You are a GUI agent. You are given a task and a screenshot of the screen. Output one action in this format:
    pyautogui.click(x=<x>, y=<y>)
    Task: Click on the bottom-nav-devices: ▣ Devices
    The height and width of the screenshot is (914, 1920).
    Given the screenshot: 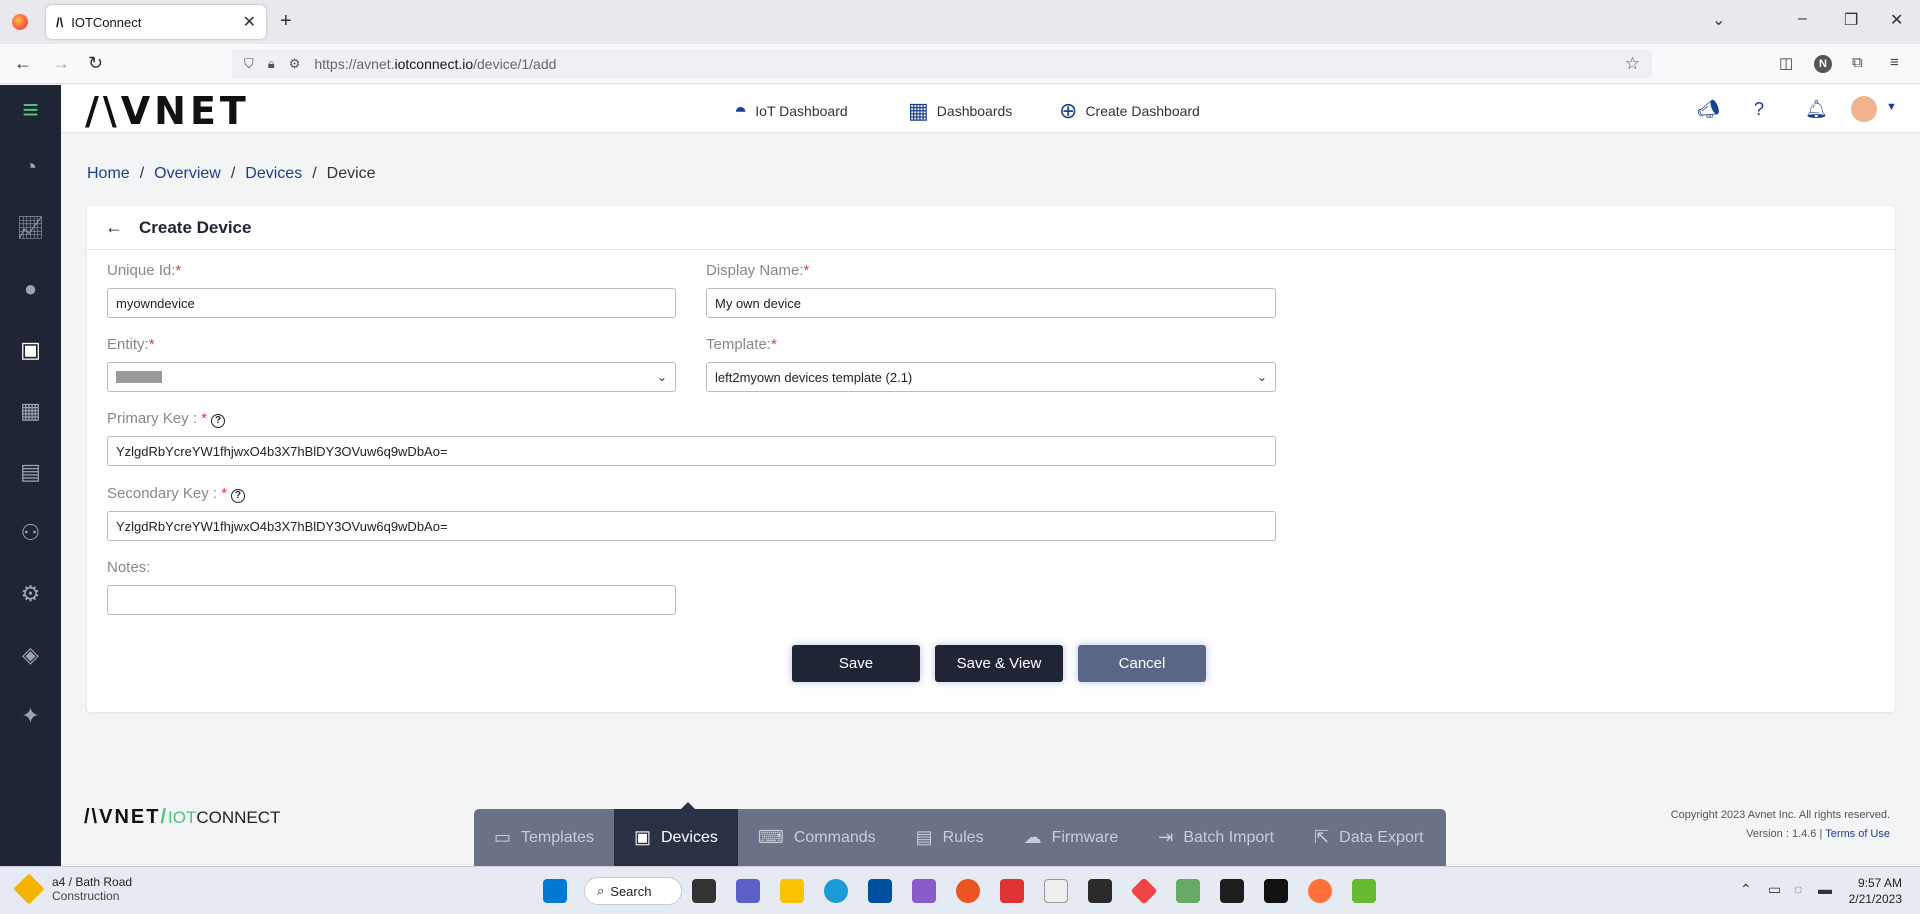 What is the action you would take?
    pyautogui.click(x=675, y=837)
    